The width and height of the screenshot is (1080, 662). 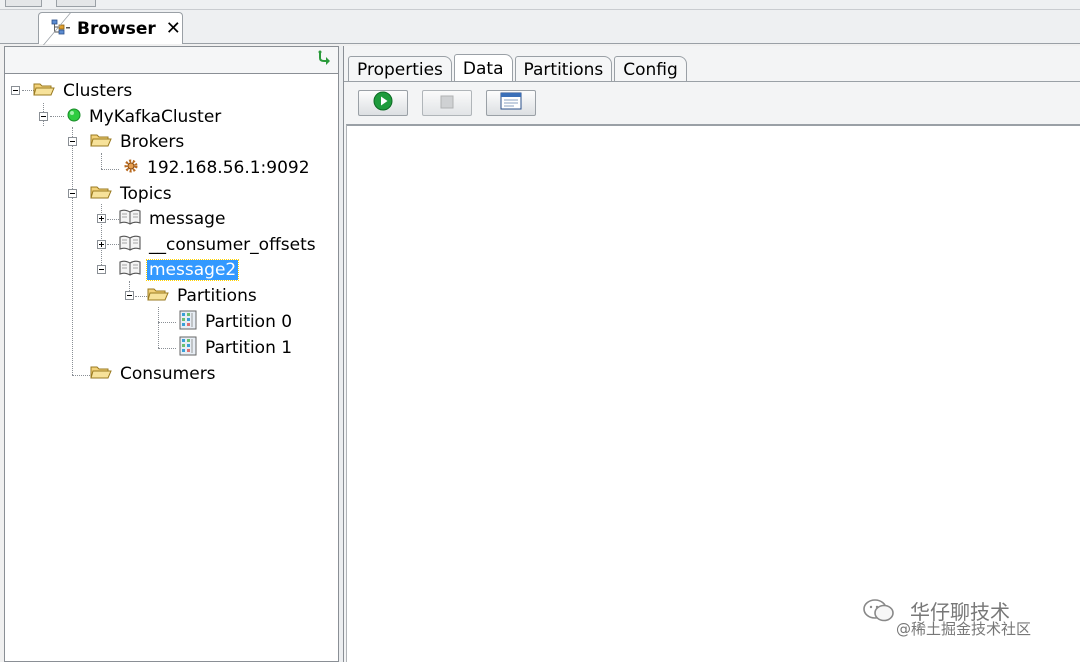 I want to click on window-icon, so click(x=511, y=103).